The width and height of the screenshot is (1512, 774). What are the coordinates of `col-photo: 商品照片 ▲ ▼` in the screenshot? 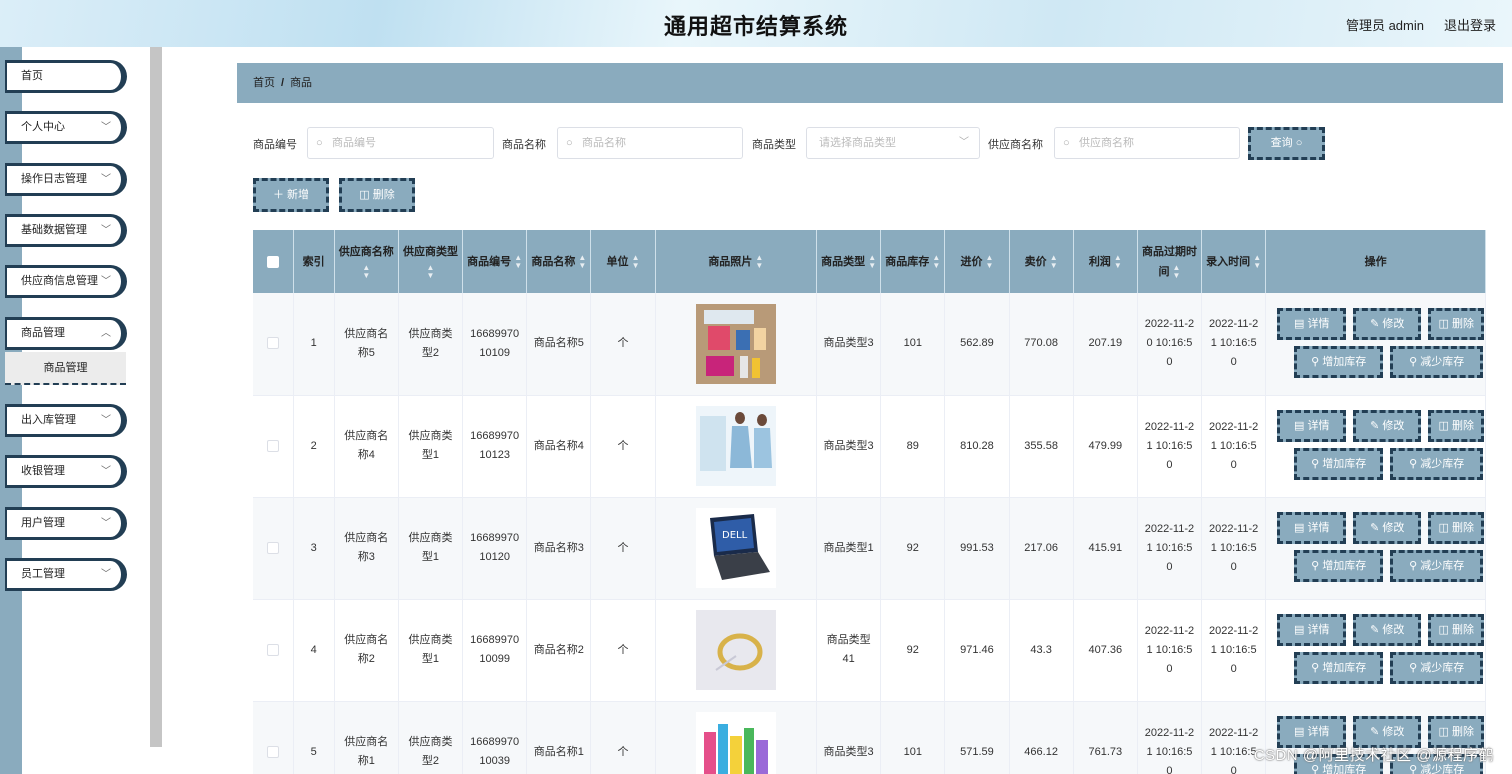 It's located at (736, 261).